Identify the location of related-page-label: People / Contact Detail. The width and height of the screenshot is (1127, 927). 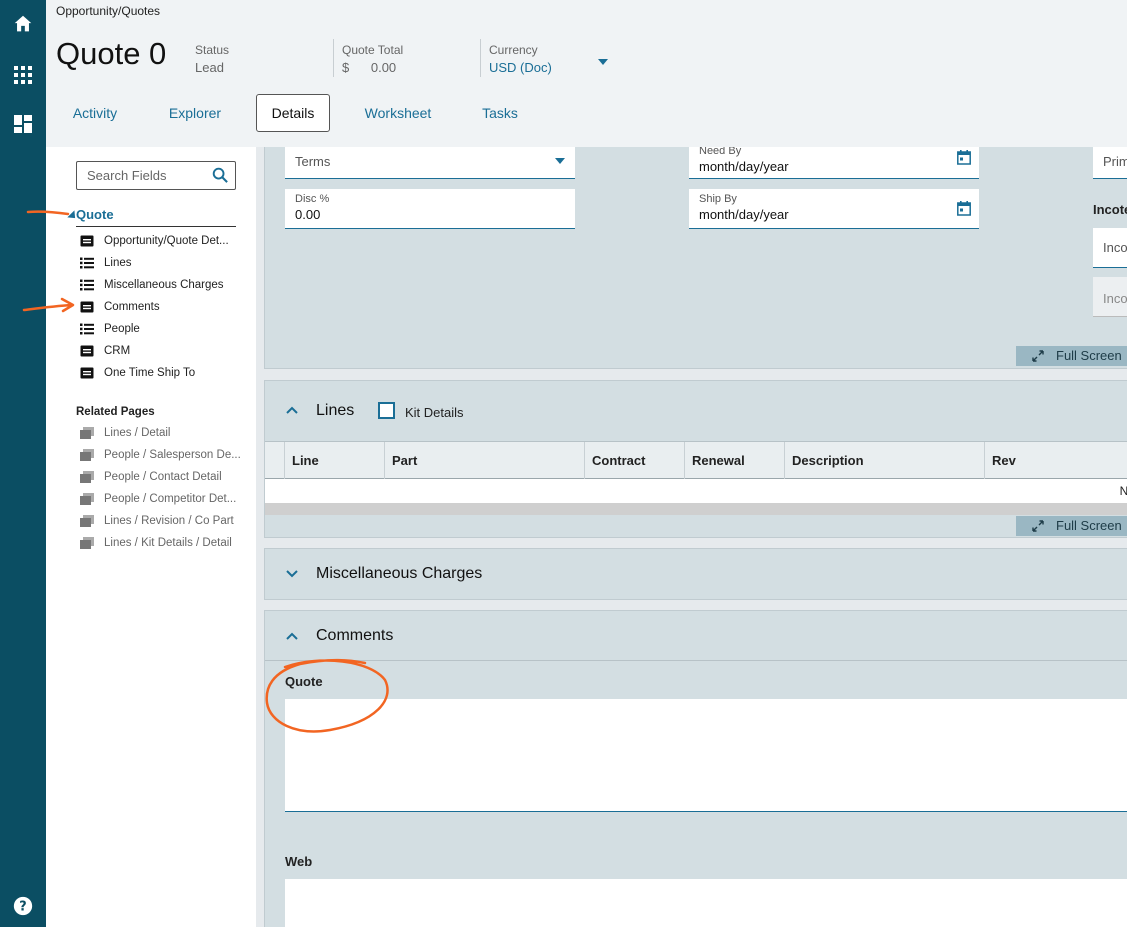
(163, 477).